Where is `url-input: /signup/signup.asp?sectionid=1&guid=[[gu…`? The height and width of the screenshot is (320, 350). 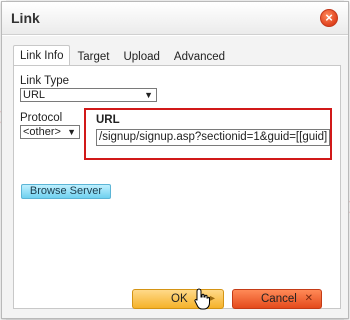
url-input: /signup/signup.asp?sectionid=1&guid=[[gu… is located at coordinates (213, 137).